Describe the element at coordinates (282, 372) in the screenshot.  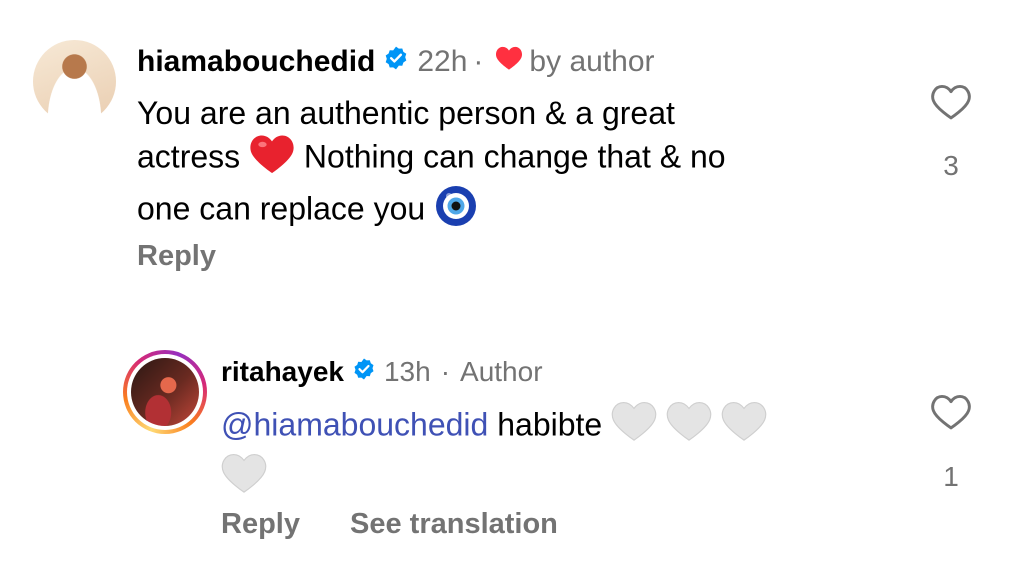
I see `username: ritahayek` at that location.